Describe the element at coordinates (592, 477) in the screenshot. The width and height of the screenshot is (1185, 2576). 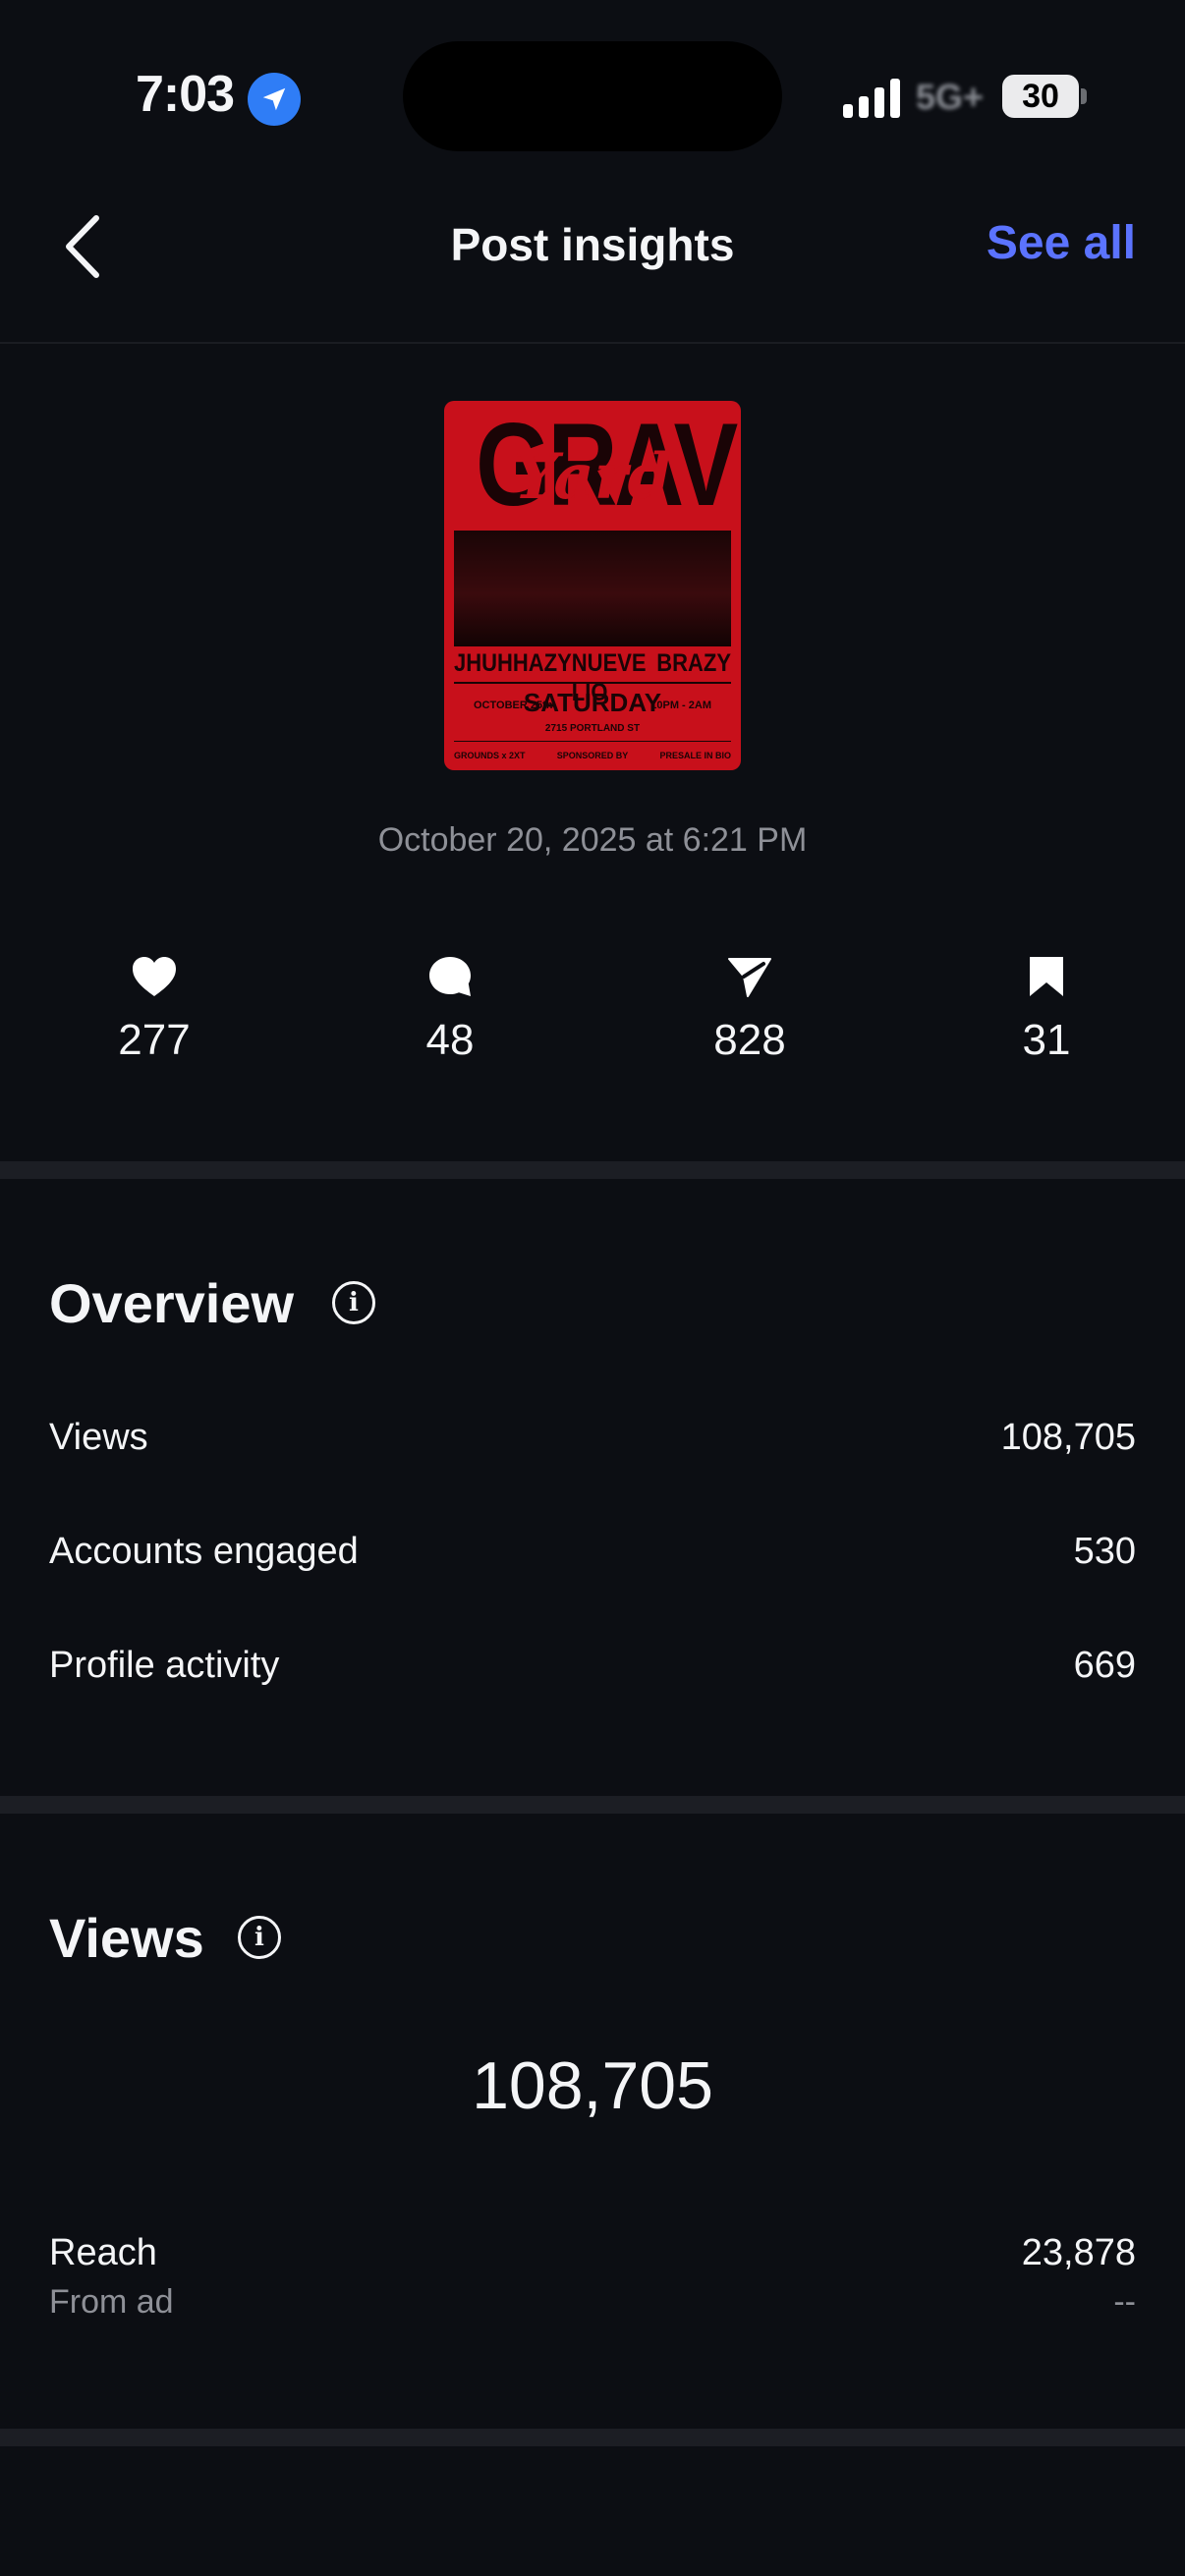
I see `poster-script: Yard` at that location.